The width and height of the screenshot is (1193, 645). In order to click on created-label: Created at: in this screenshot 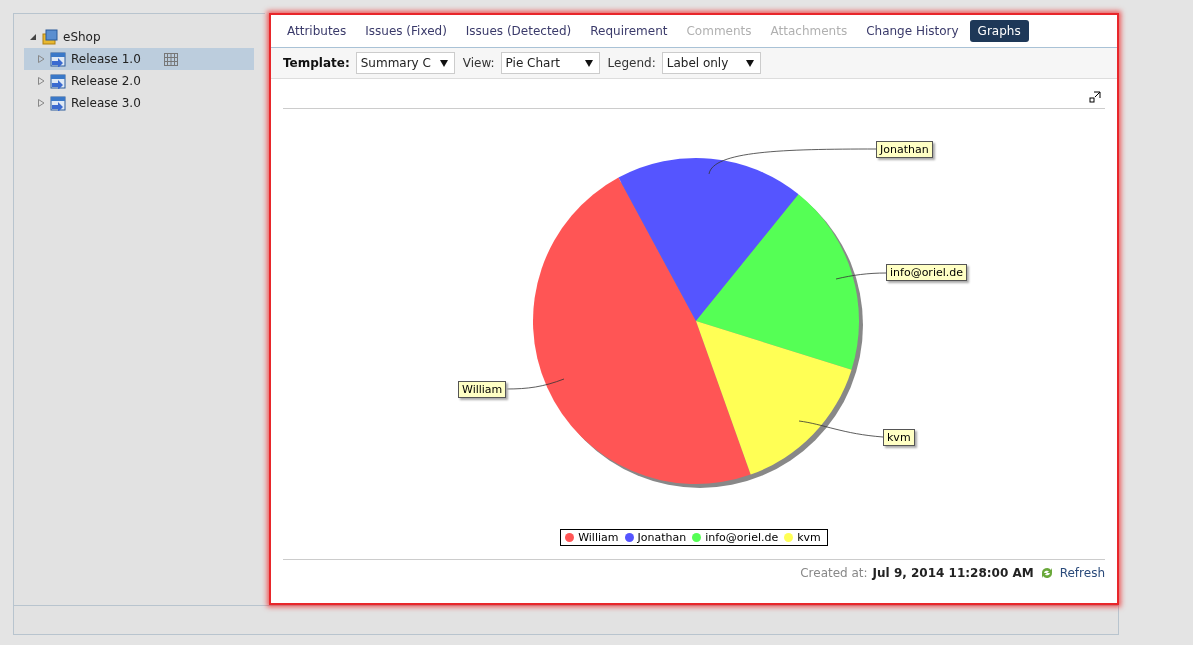, I will do `click(834, 573)`.